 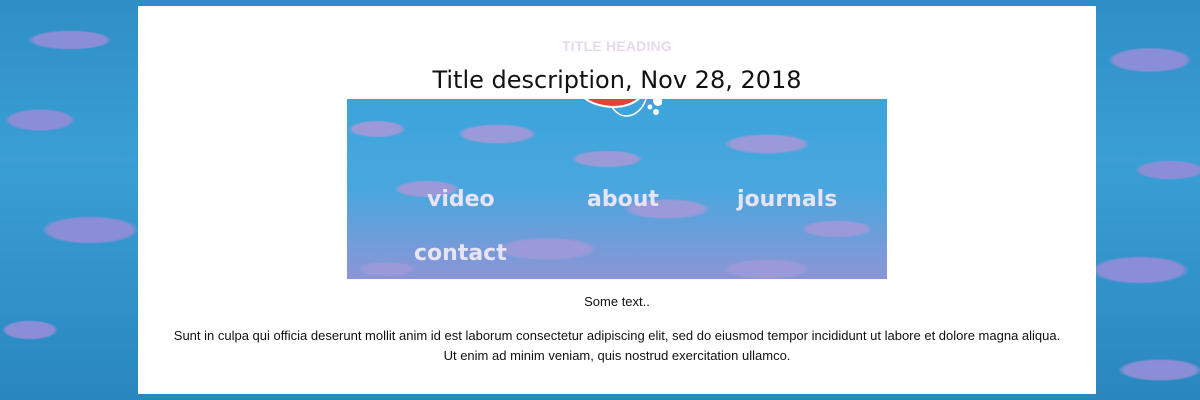 What do you see at coordinates (461, 199) in the screenshot?
I see `nav-link-video: video` at bounding box center [461, 199].